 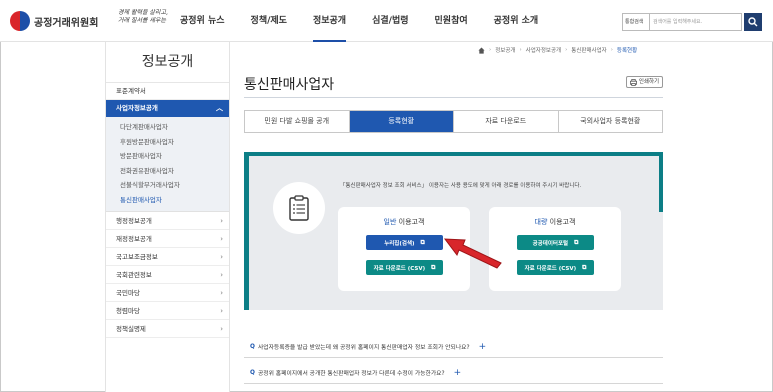 What do you see at coordinates (696, 22) in the screenshot?
I see `search-input: 검색어를 입력해주세요.` at bounding box center [696, 22].